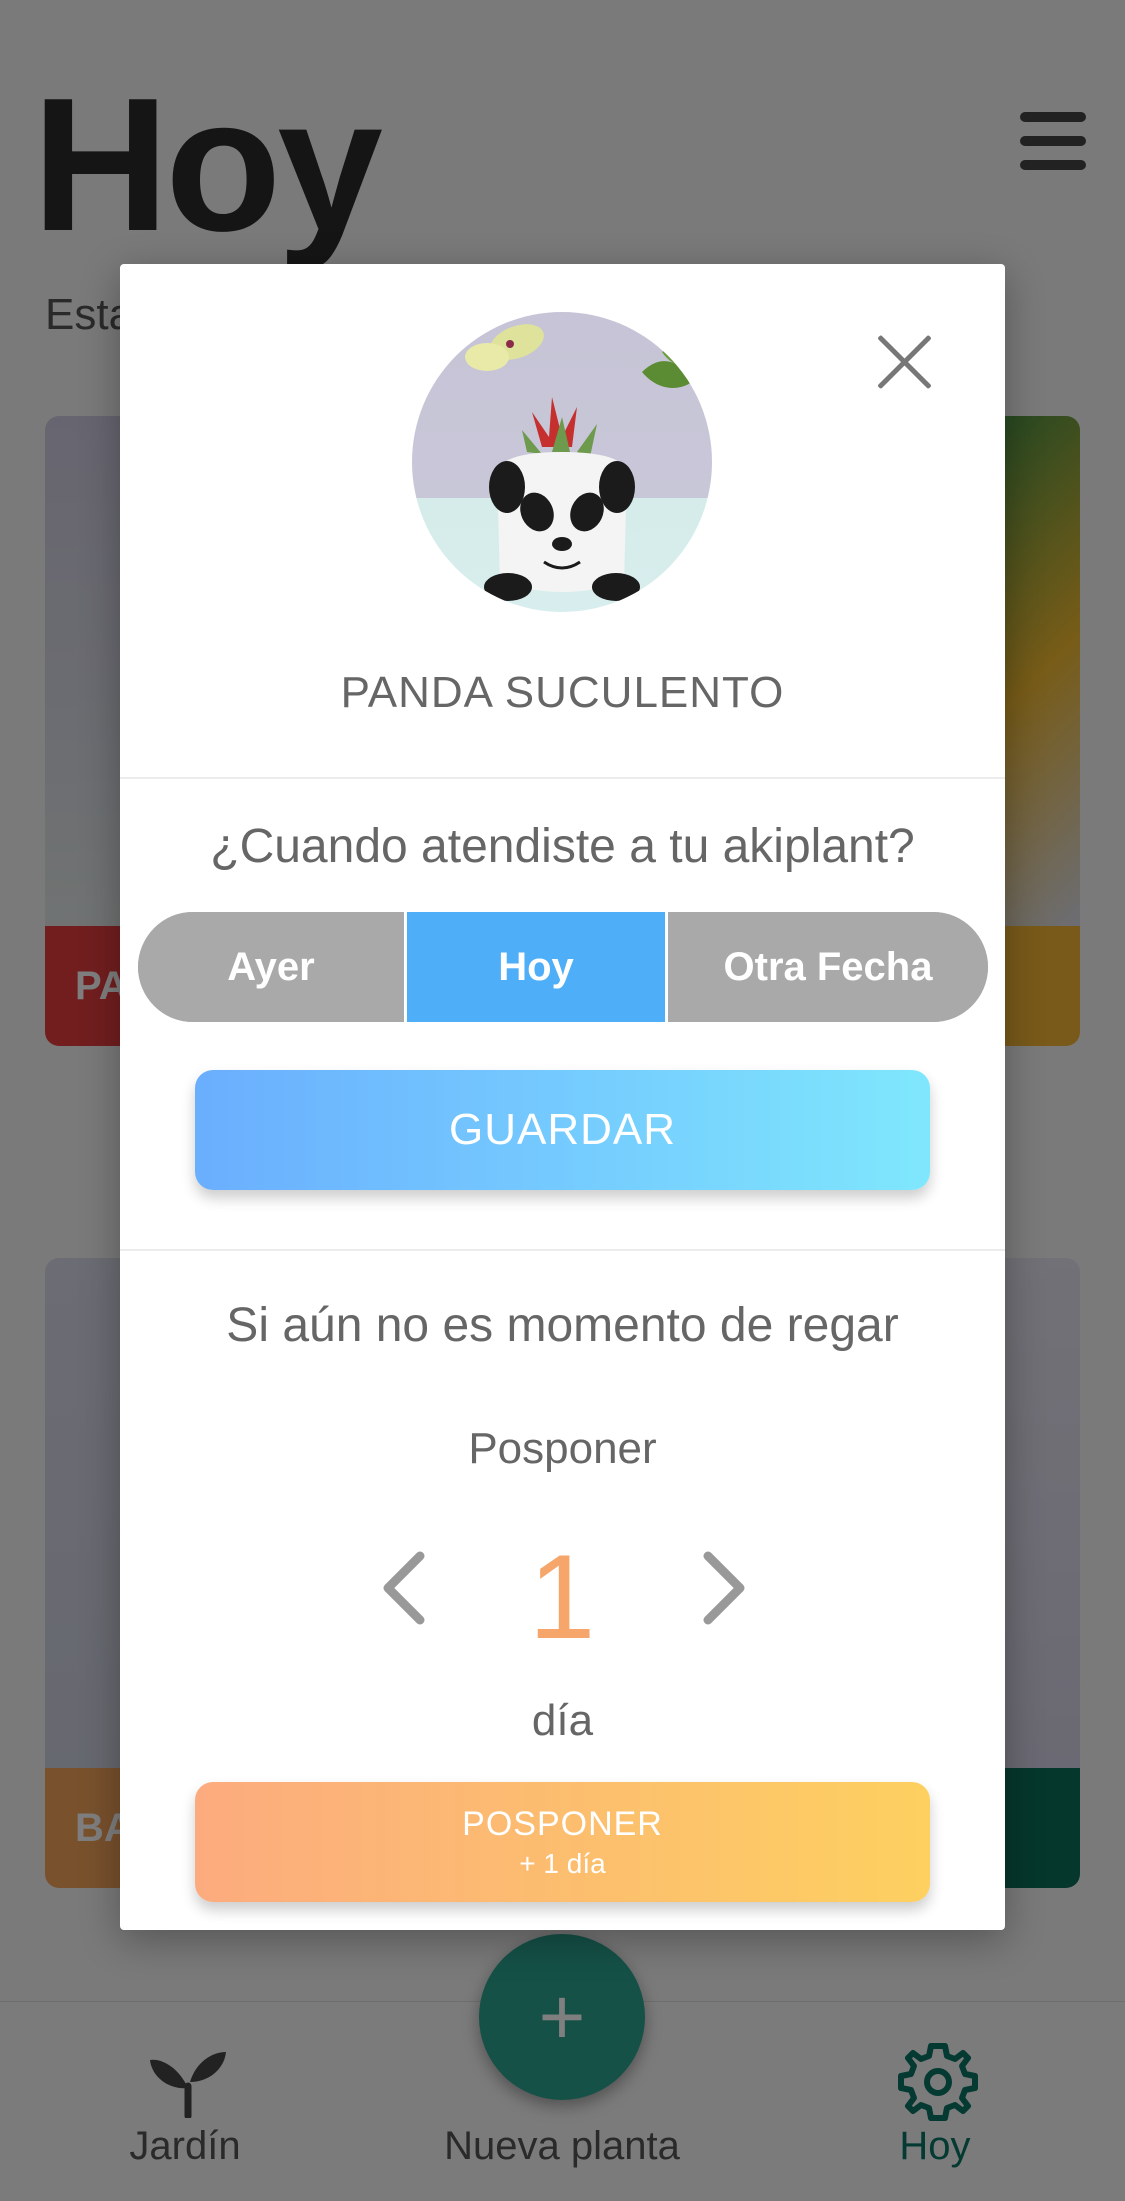  I want to click on postpone-hint: Si aún no es momento de regar, so click(562, 1325).